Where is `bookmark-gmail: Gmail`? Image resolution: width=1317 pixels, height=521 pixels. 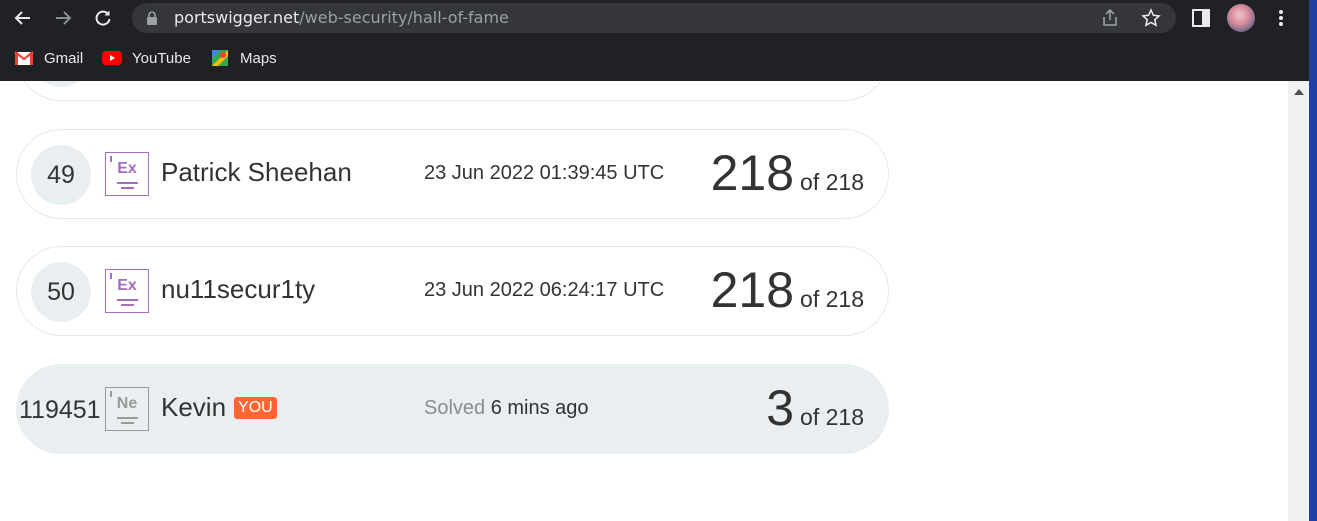 bookmark-gmail: Gmail is located at coordinates (48, 58).